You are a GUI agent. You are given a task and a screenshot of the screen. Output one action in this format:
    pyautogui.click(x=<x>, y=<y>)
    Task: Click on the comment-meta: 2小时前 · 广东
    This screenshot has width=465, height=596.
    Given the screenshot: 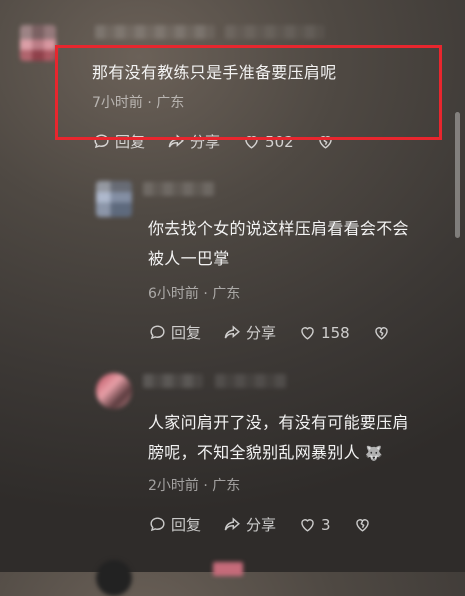 What is the action you would take?
    pyautogui.click(x=194, y=485)
    